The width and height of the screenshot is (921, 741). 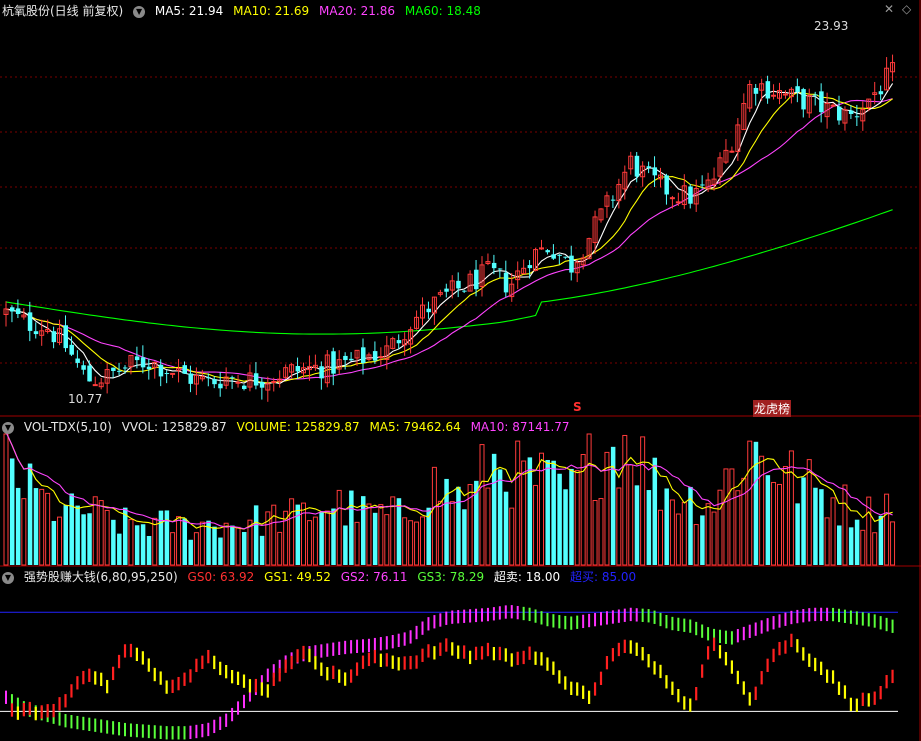 What do you see at coordinates (772, 408) in the screenshot?
I see `lhb-marker: 龙虎榜` at bounding box center [772, 408].